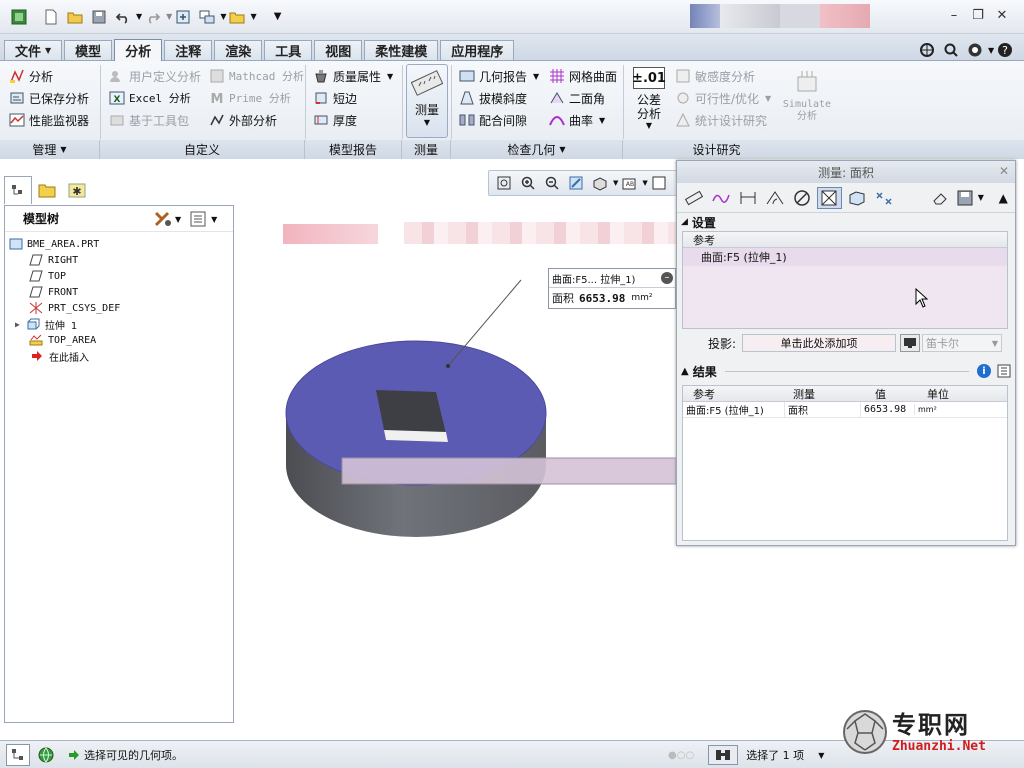 This screenshot has width=1024, height=768. Describe the element at coordinates (352, 76) in the screenshot. I see `mass-properties-button: 质量属性 ▼` at that location.